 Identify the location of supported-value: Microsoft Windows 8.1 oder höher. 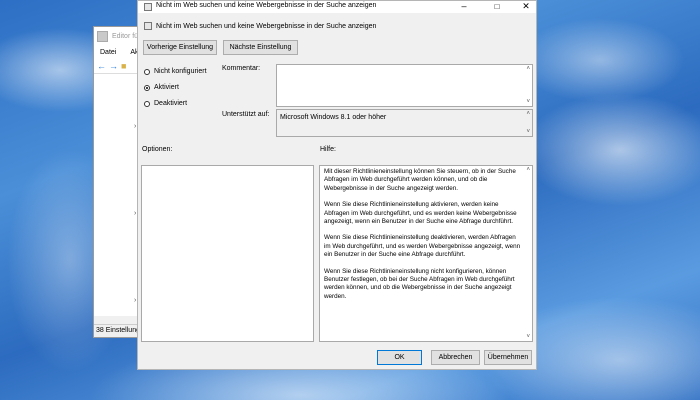
(333, 117).